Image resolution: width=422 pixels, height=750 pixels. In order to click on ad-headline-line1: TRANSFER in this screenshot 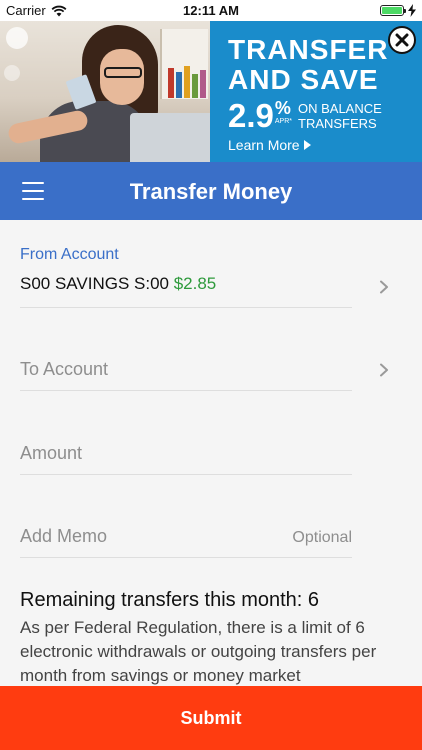, I will do `click(308, 49)`.